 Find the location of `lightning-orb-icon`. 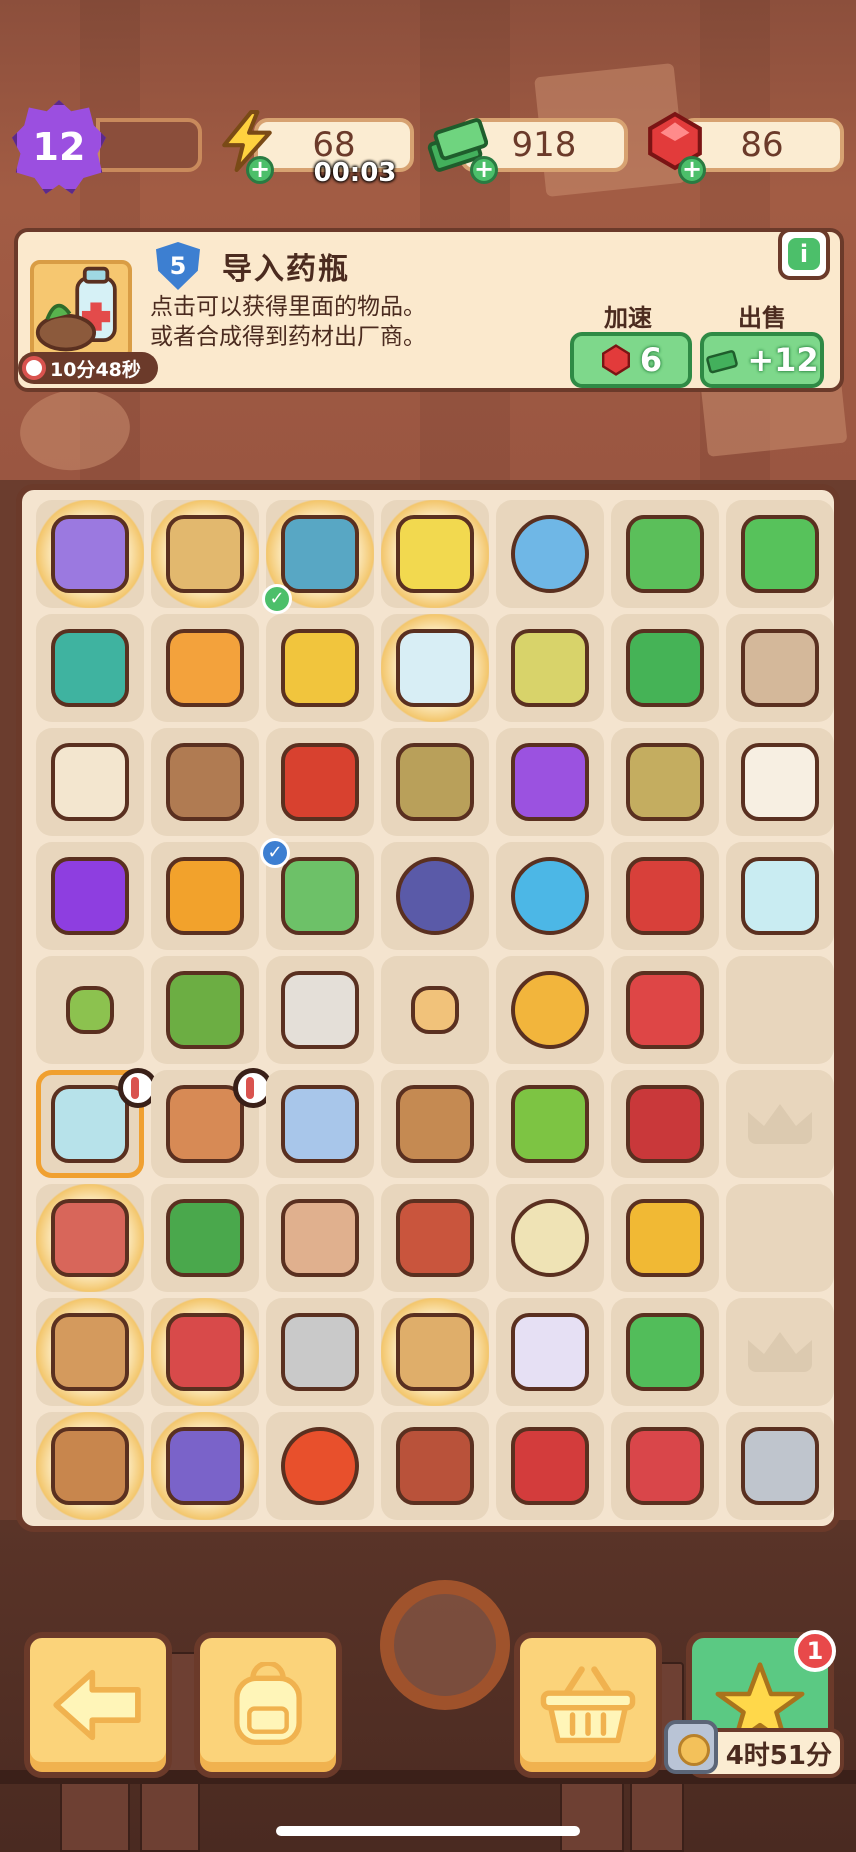

lightning-orb-icon is located at coordinates (550, 896).